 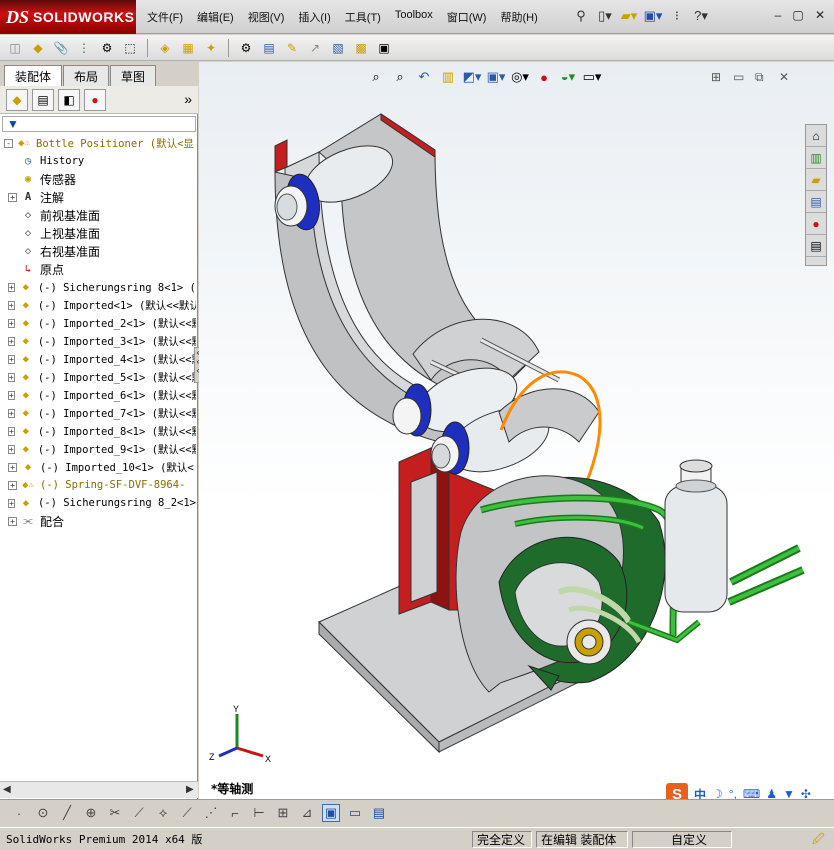 What do you see at coordinates (98, 503) in the screenshot?
I see `tree-item: + ◆ (-) Sicherungsring 8_2<1>` at bounding box center [98, 503].